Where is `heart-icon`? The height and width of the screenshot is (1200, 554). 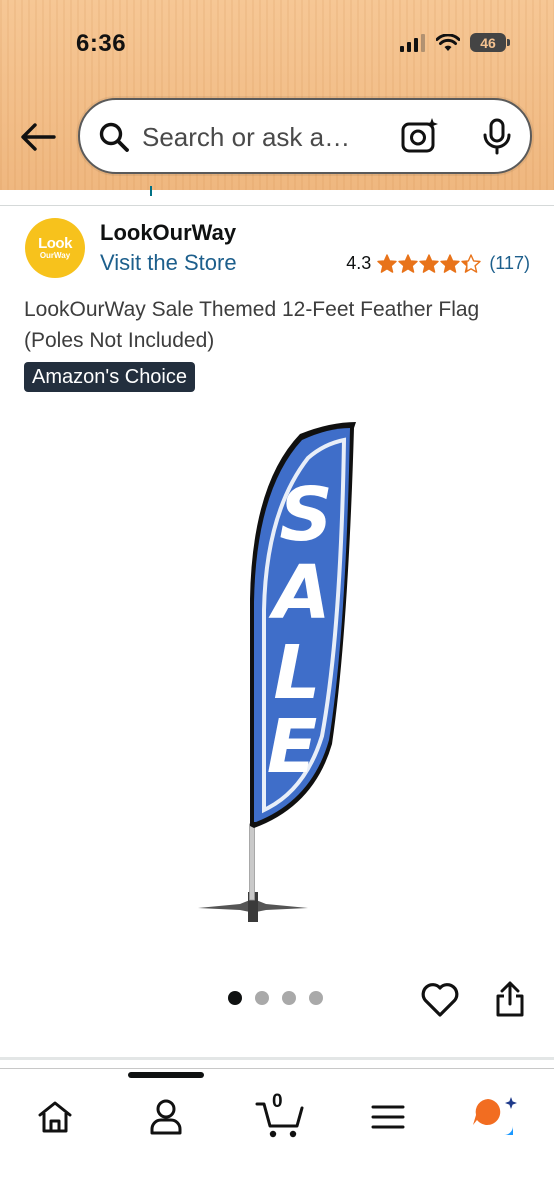
heart-icon is located at coordinates (440, 1000).